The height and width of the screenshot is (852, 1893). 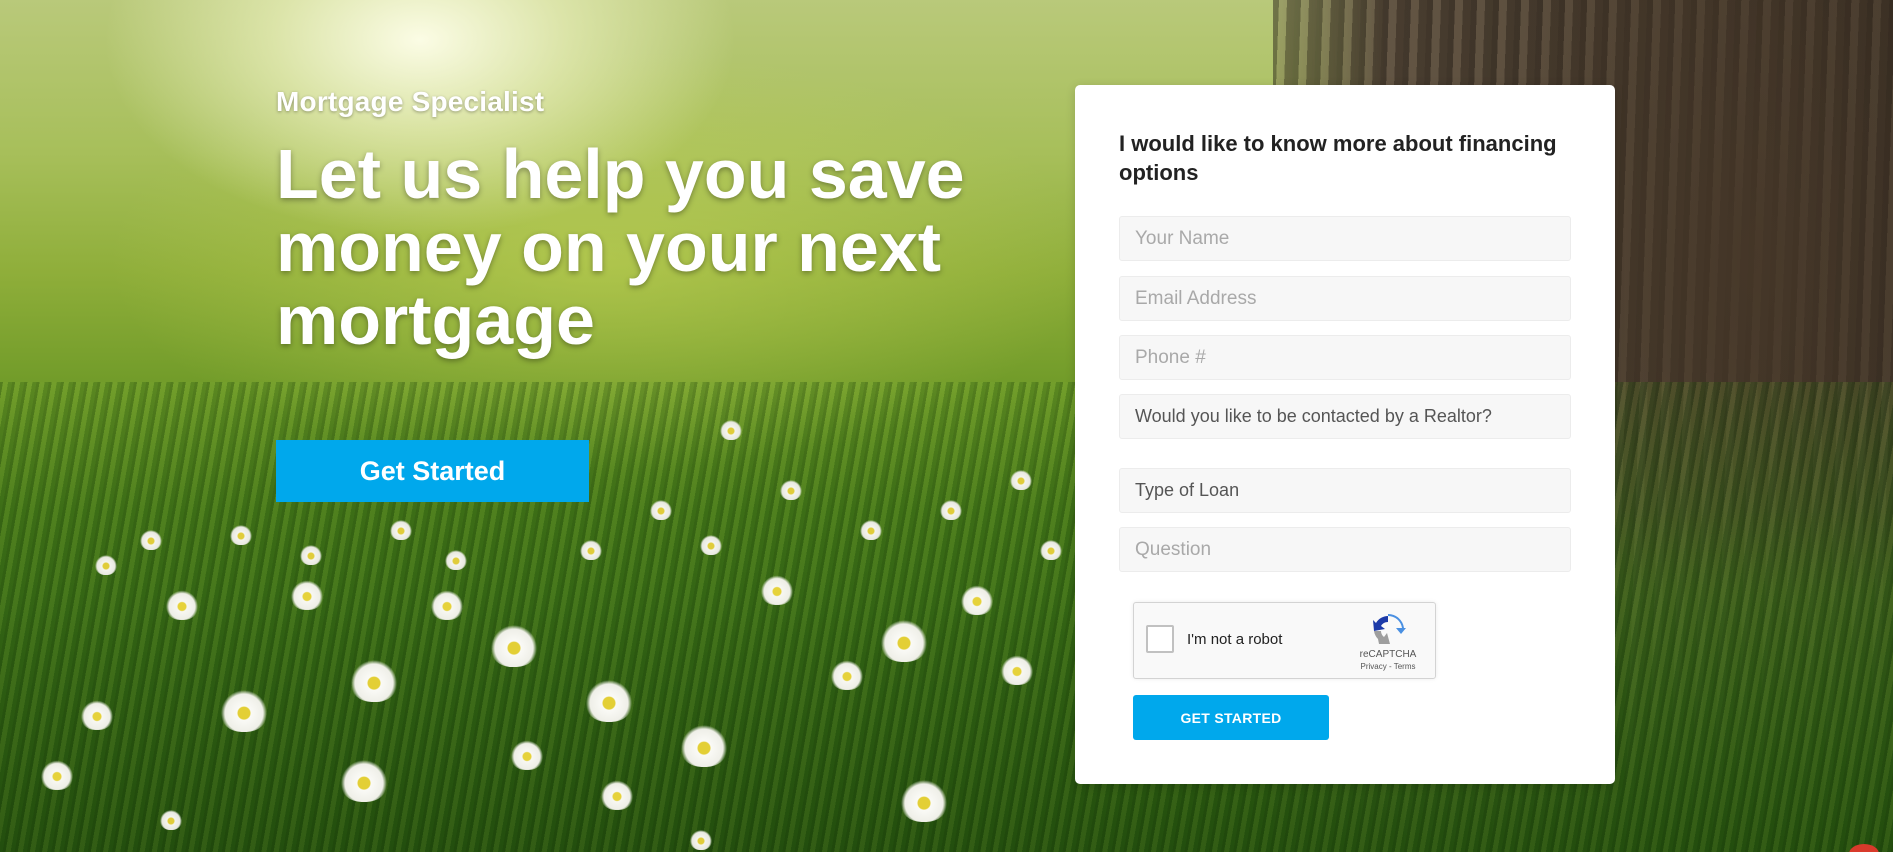 What do you see at coordinates (1187, 490) in the screenshot?
I see `loan-type-select-value: Type of Loan` at bounding box center [1187, 490].